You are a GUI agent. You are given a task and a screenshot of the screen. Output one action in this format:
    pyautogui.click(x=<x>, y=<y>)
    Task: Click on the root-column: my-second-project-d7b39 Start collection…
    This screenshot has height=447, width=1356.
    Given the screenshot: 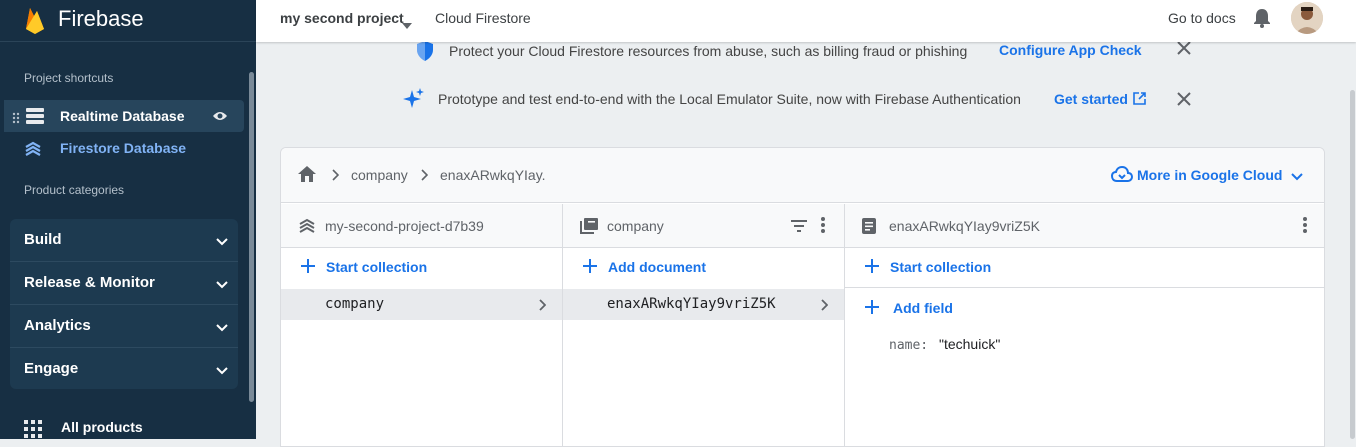 What is the action you would take?
    pyautogui.click(x=422, y=325)
    